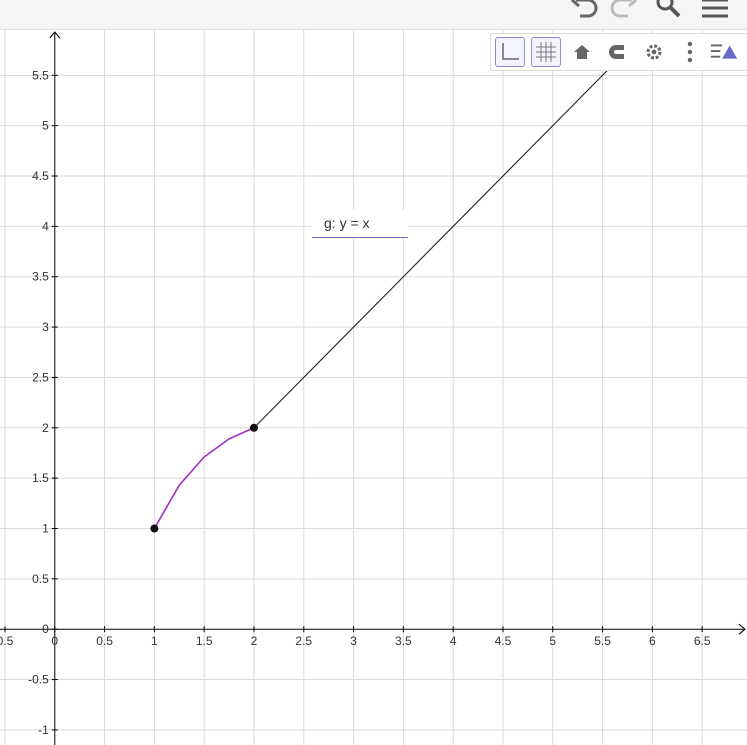 The width and height of the screenshot is (747, 745). I want to click on home-icon, so click(582, 52).